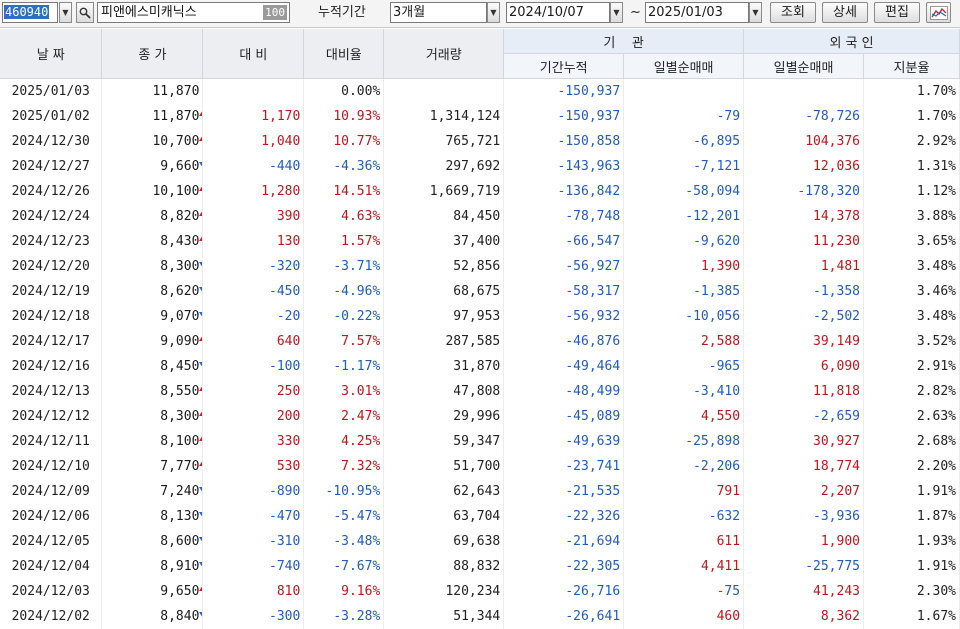  I want to click on header-inst-cumulative: 기간누적, so click(564, 66).